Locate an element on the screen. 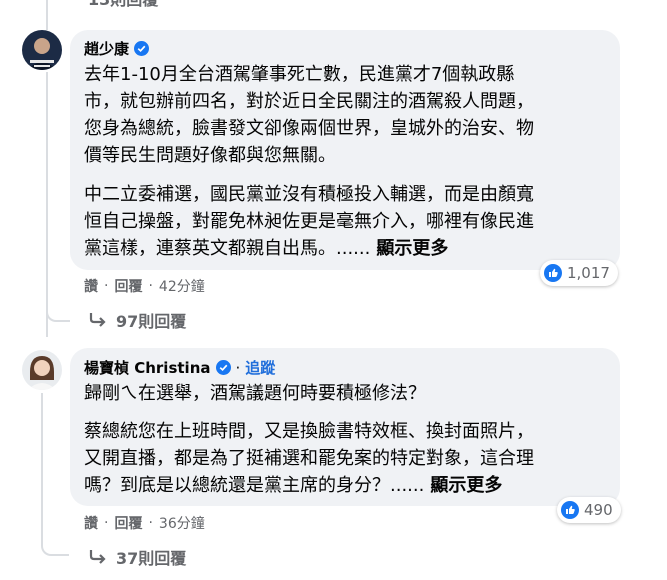 The height and width of the screenshot is (580, 667). like-count: 490 is located at coordinates (598, 510).